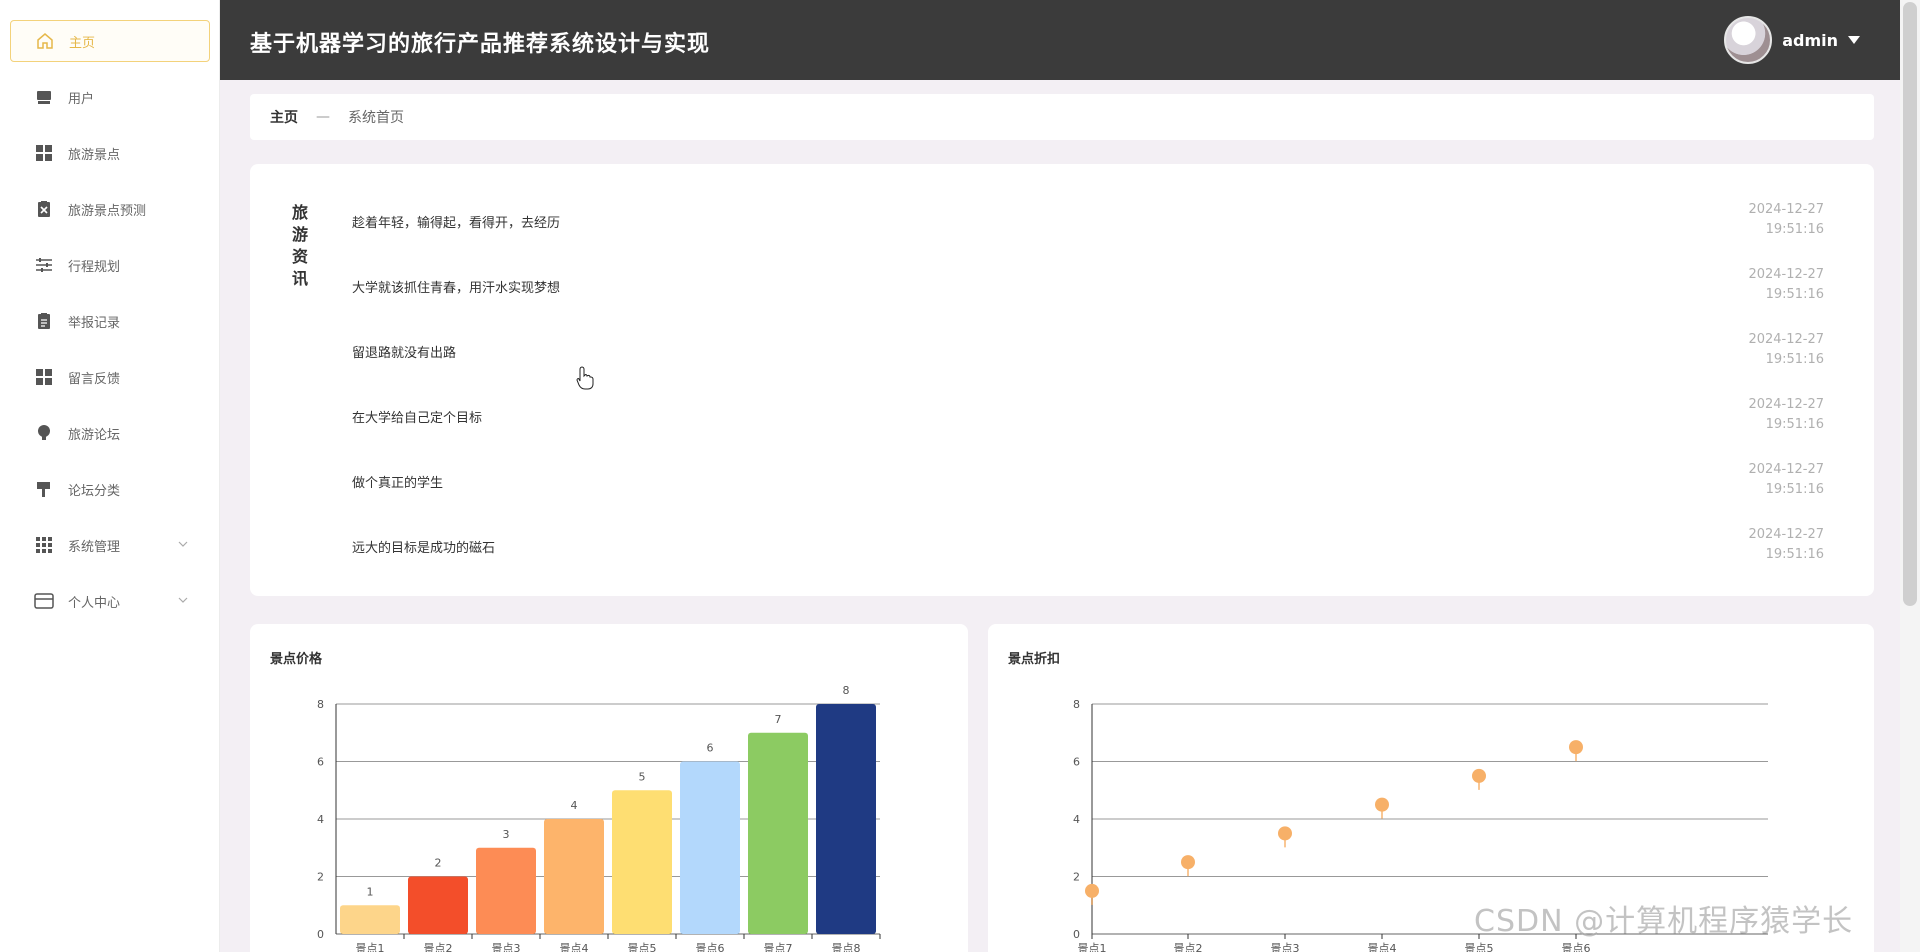 The width and height of the screenshot is (1920, 952). Describe the element at coordinates (1100, 350) in the screenshot. I see `news-item: 留退路就没有出路 2024-12-27 19:51:16` at that location.